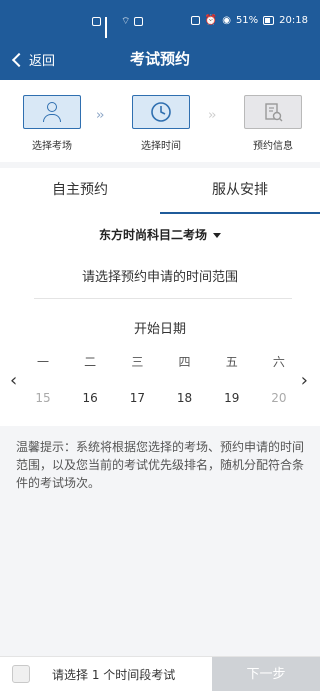  Describe the element at coordinates (159, 277) in the screenshot. I see `time-range-prompt: 请选择预约申请的时间范围` at that location.